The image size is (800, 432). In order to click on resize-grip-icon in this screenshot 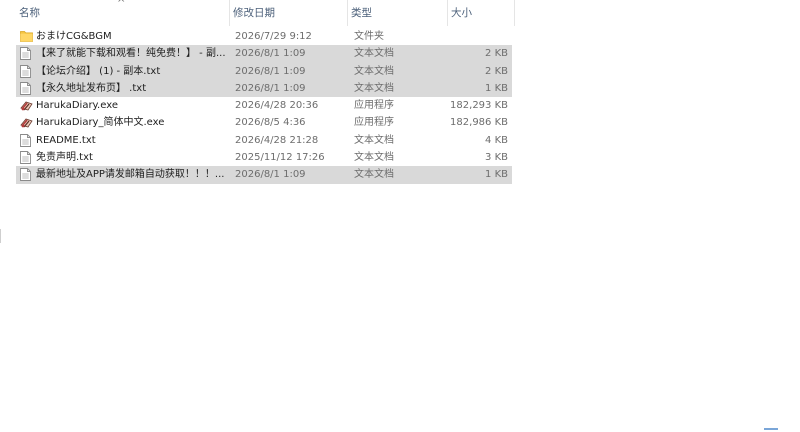, I will do `click(771, 429)`.